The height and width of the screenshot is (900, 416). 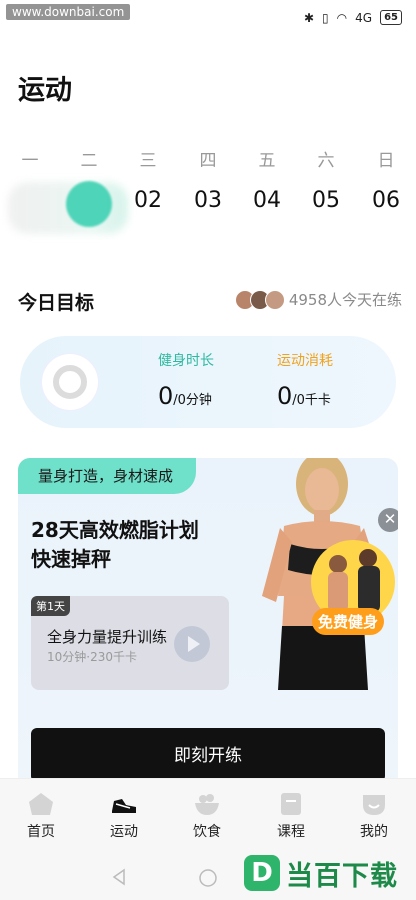 I want to click on date-row: 02 03 04 05 06, so click(x=208, y=205).